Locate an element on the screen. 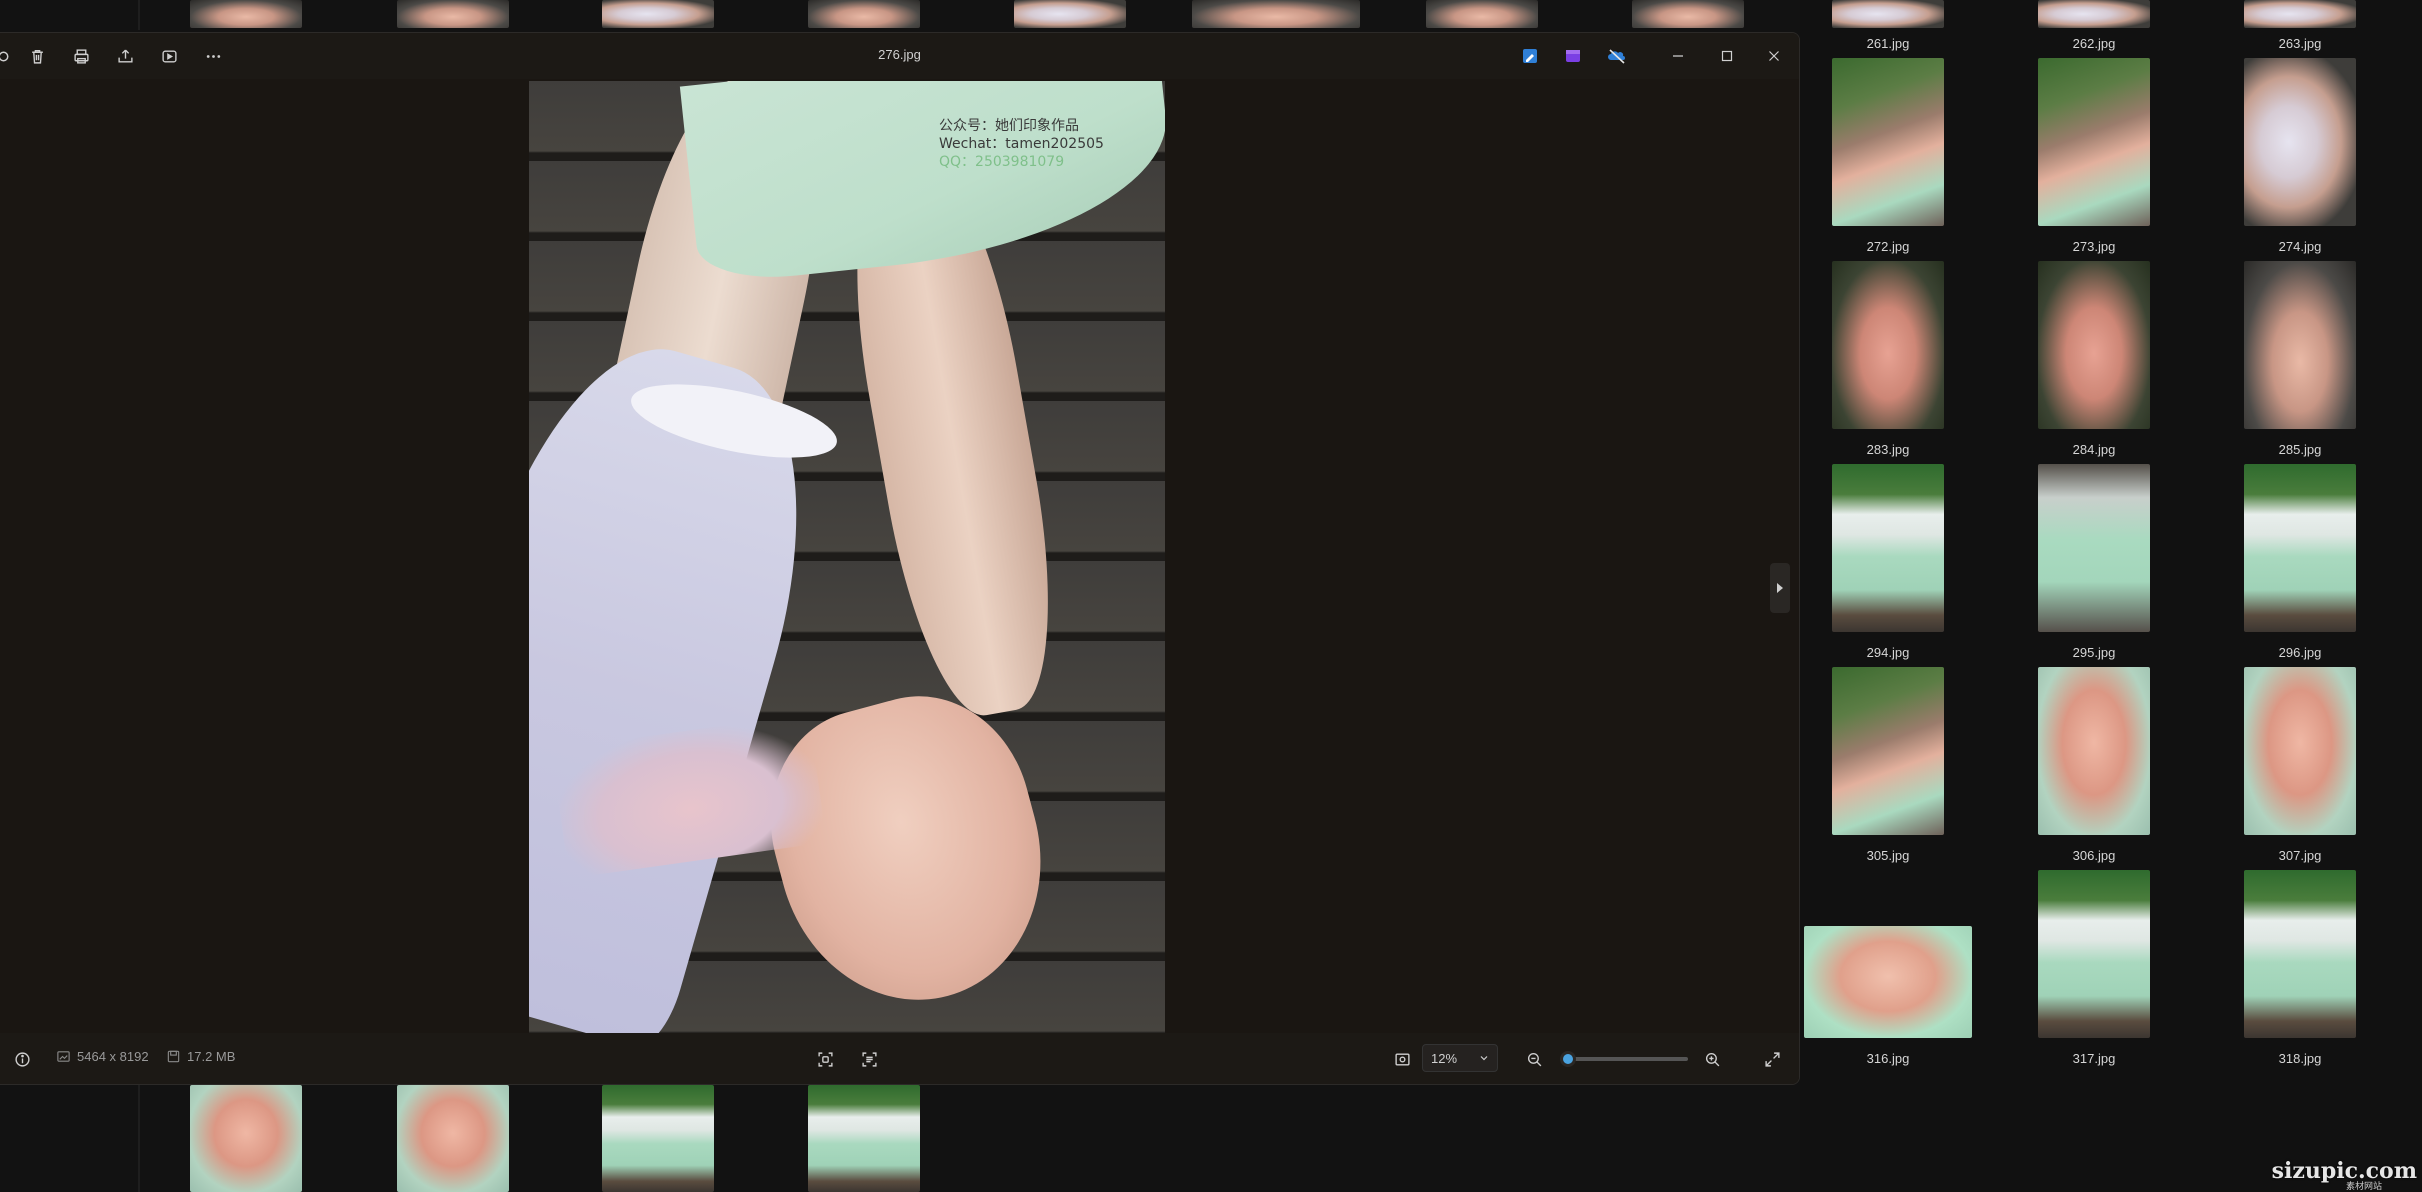  gallery-item-label: 316.jpg is located at coordinates (1888, 1058).